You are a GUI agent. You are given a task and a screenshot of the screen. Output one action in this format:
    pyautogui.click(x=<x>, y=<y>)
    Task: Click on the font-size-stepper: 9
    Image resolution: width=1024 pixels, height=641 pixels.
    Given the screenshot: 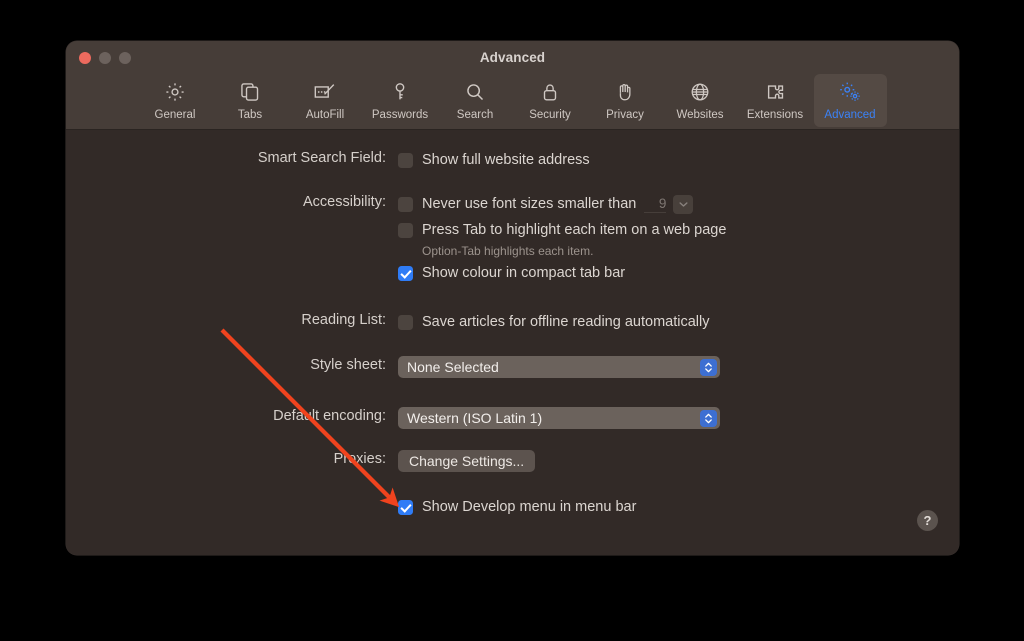 What is the action you would take?
    pyautogui.click(x=669, y=204)
    